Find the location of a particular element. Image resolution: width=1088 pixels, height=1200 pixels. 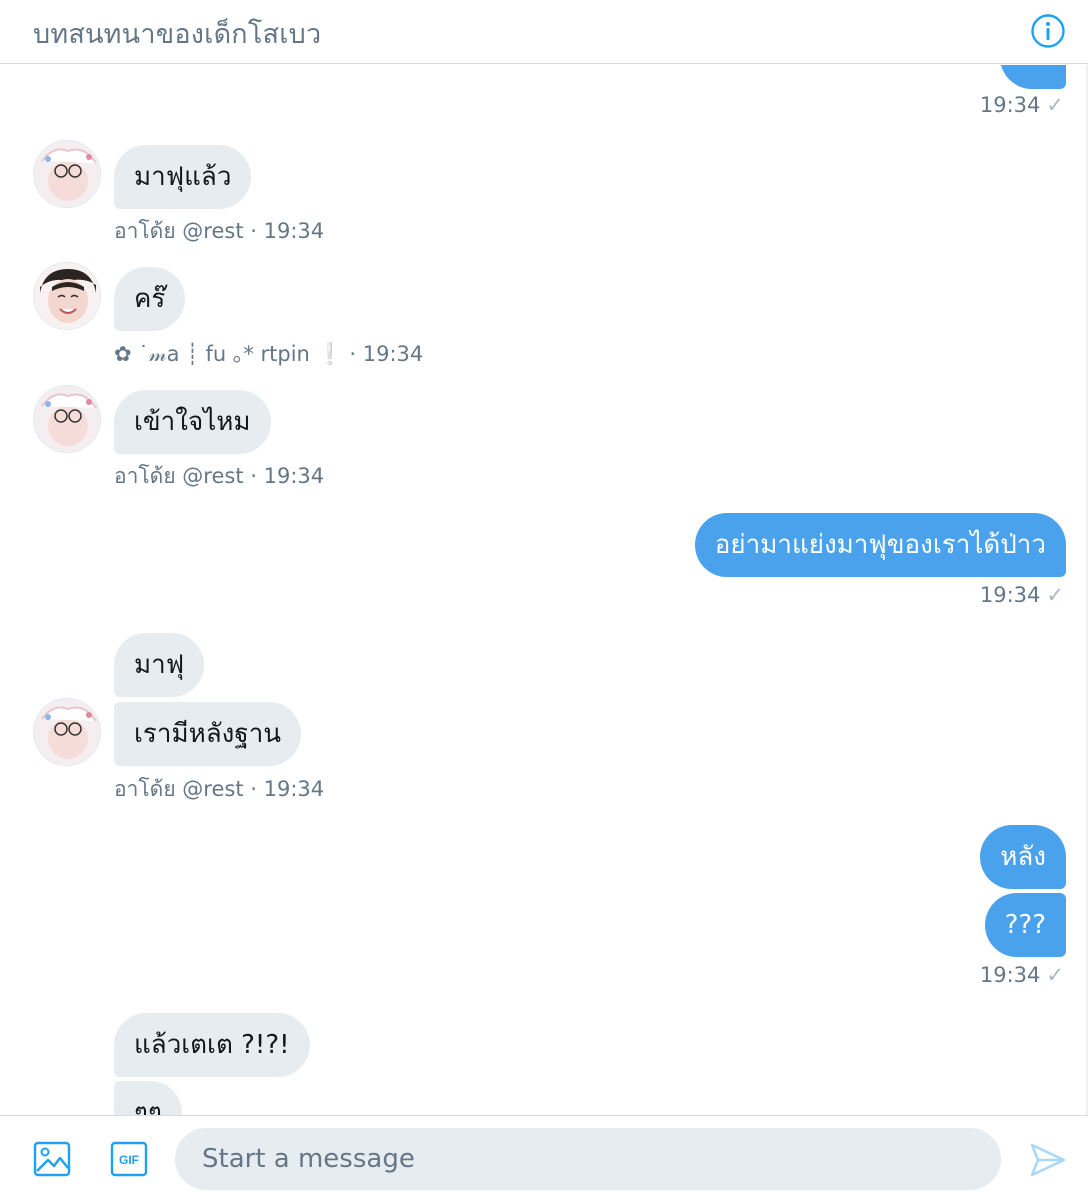

message-input is located at coordinates (588, 1159).